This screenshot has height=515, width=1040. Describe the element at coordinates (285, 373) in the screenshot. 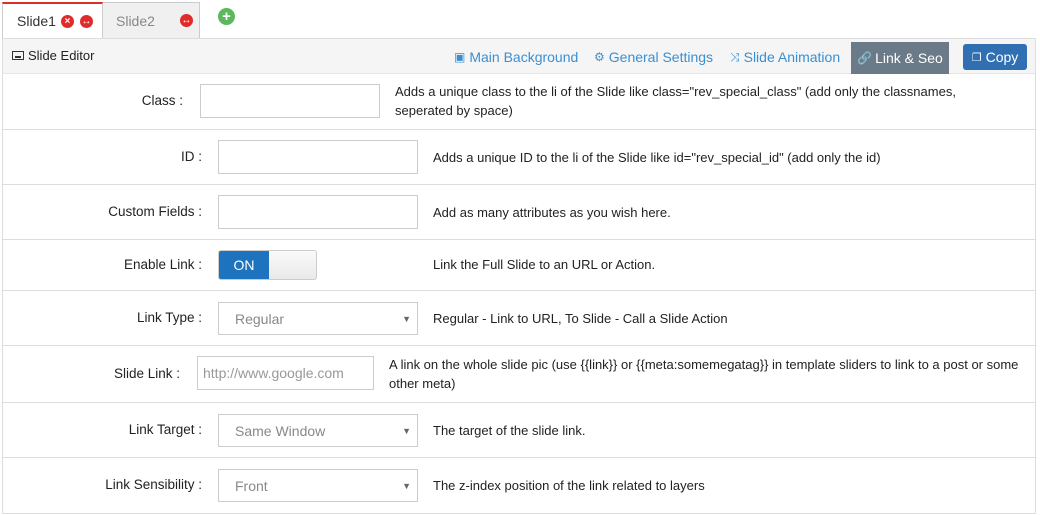

I see `slide-link-input: http://www.google.com` at that location.